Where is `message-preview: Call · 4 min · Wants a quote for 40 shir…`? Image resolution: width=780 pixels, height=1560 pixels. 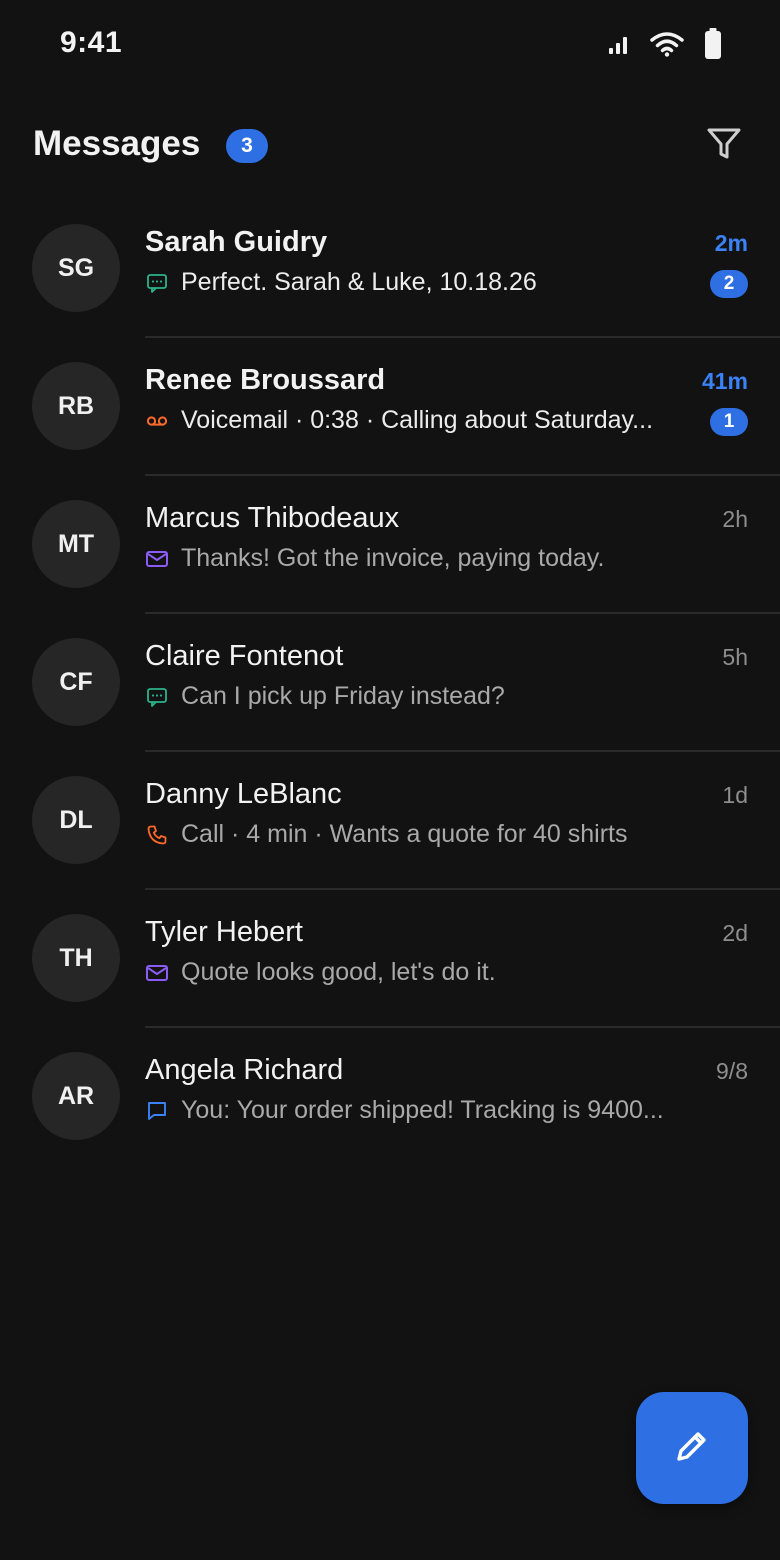 message-preview: Call · 4 min · Wants a quote for 40 shir… is located at coordinates (425, 834).